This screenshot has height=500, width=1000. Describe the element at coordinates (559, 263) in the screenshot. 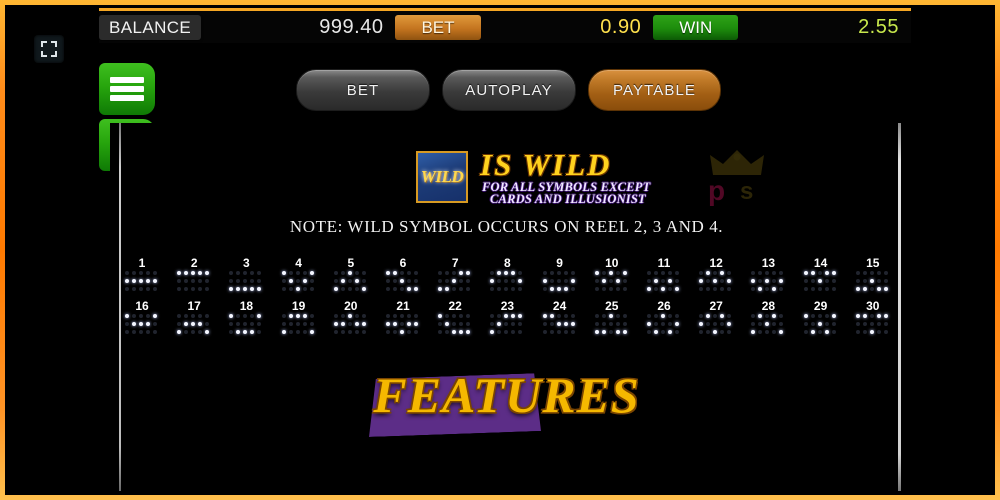

I see `payline-number: 9` at that location.